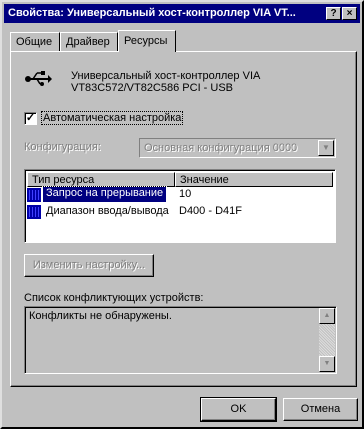 The image size is (364, 429). I want to click on auto-config-label-text: Автоматическая настройка, so click(112, 118).